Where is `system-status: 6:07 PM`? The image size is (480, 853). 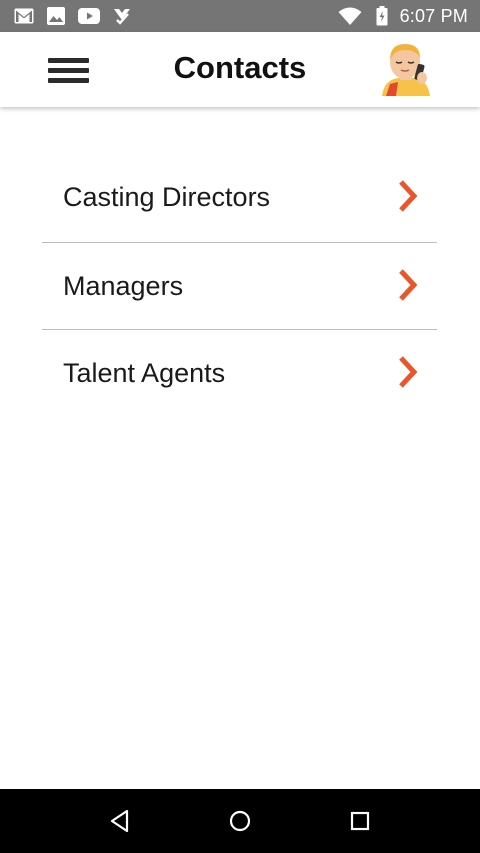 system-status: 6:07 PM is located at coordinates (396, 16).